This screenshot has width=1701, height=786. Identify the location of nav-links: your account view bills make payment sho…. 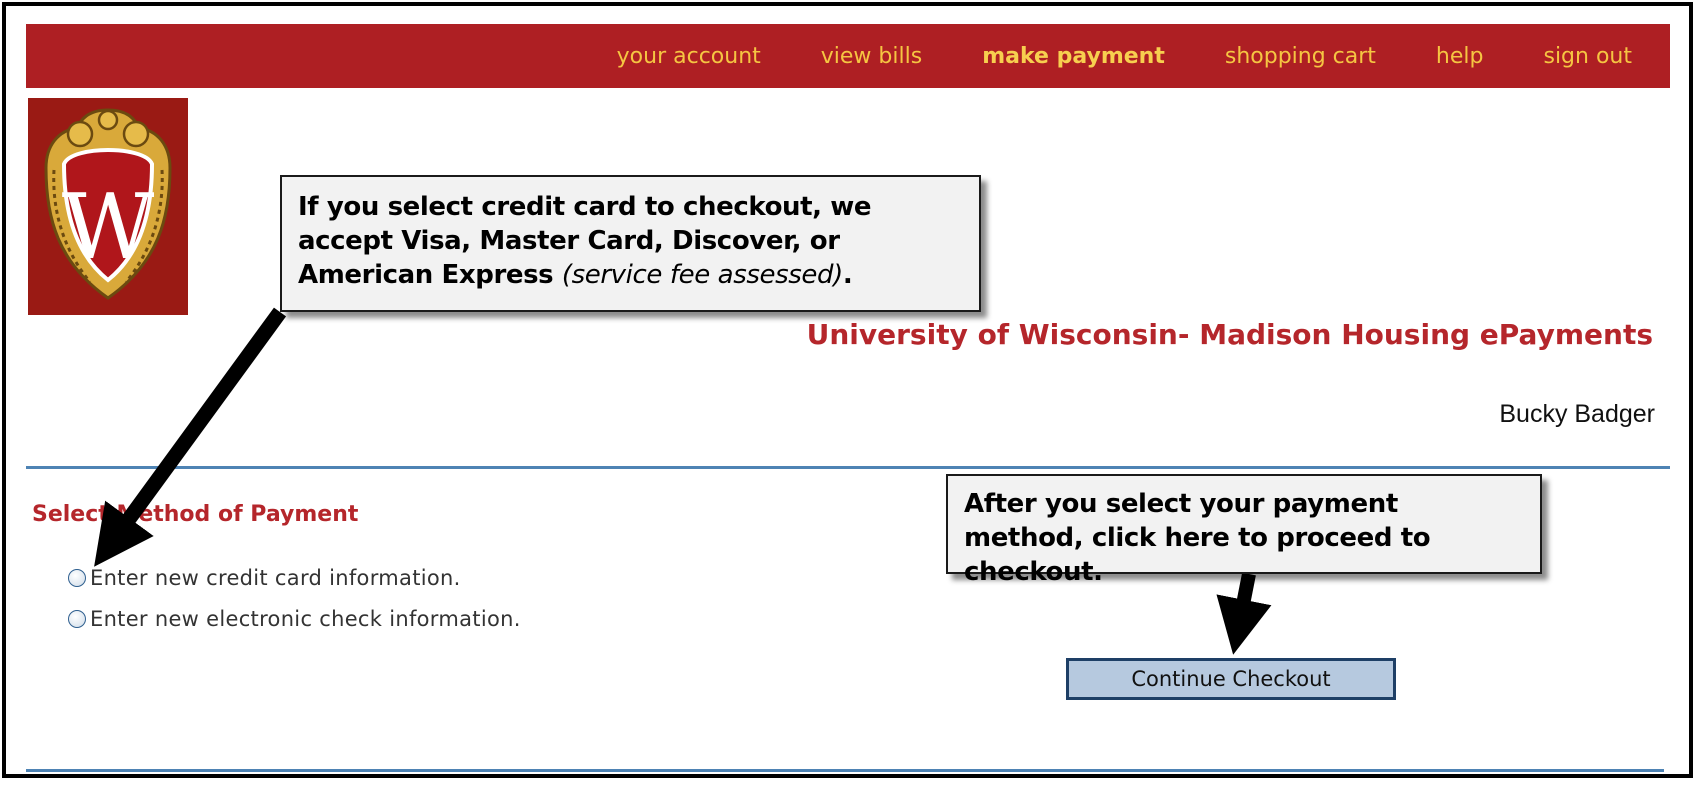
(1124, 56).